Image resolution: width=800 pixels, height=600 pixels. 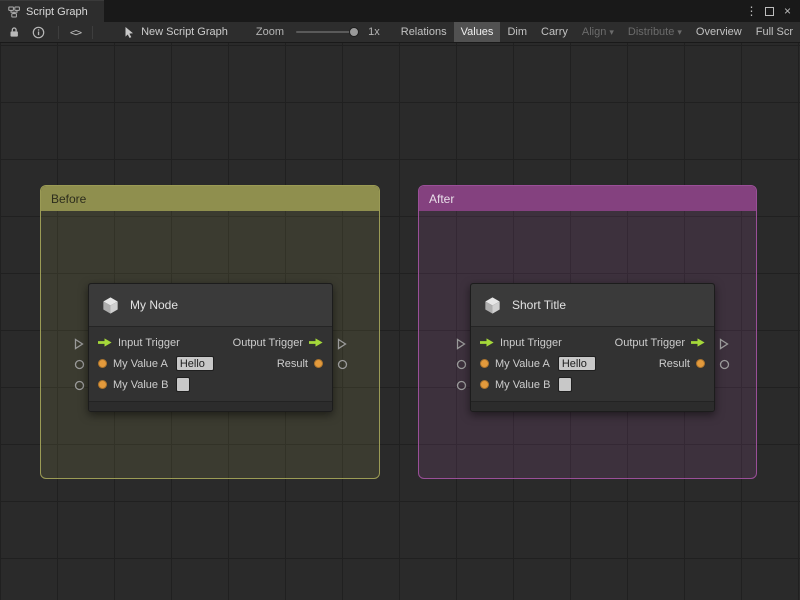 I want to click on maximize-icon, so click(x=769, y=11).